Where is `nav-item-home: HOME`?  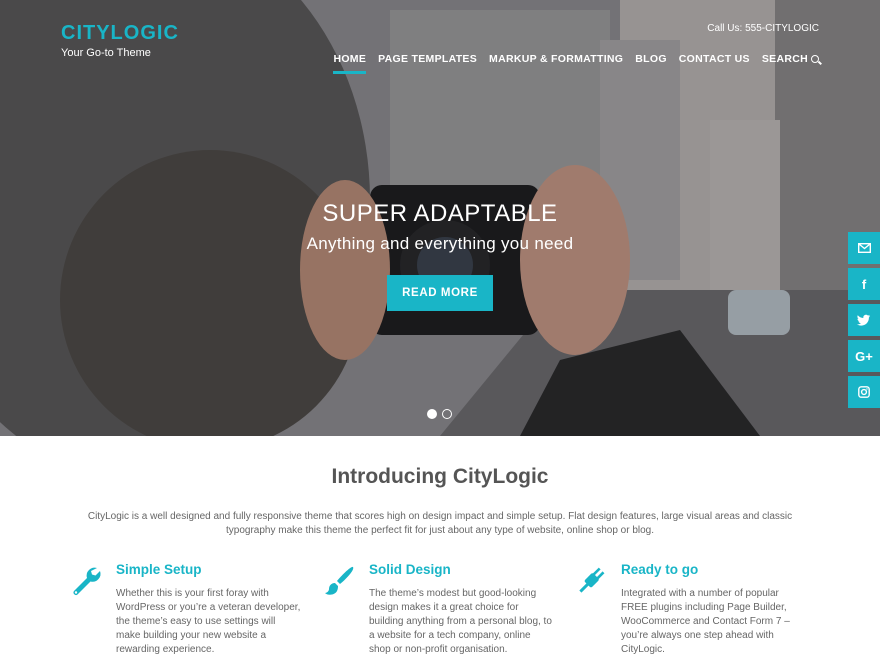
nav-item-home: HOME is located at coordinates (350, 63).